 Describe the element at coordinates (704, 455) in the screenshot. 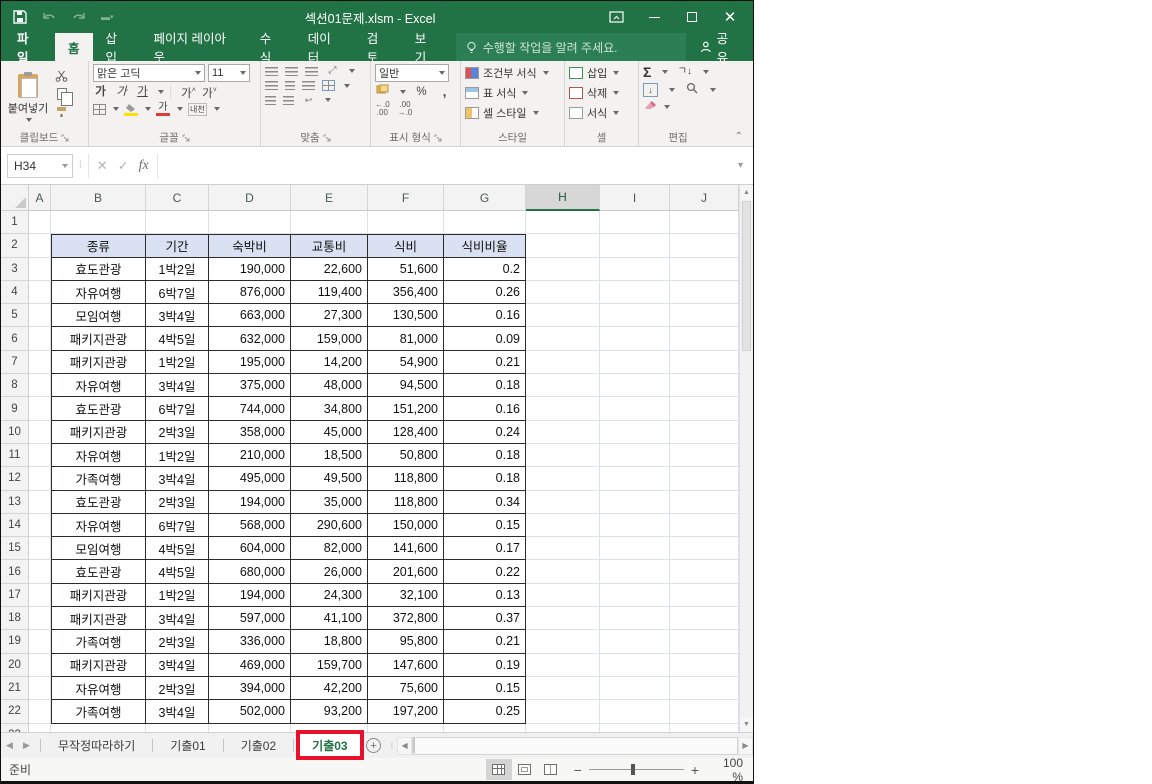

I see `cell-J11` at that location.